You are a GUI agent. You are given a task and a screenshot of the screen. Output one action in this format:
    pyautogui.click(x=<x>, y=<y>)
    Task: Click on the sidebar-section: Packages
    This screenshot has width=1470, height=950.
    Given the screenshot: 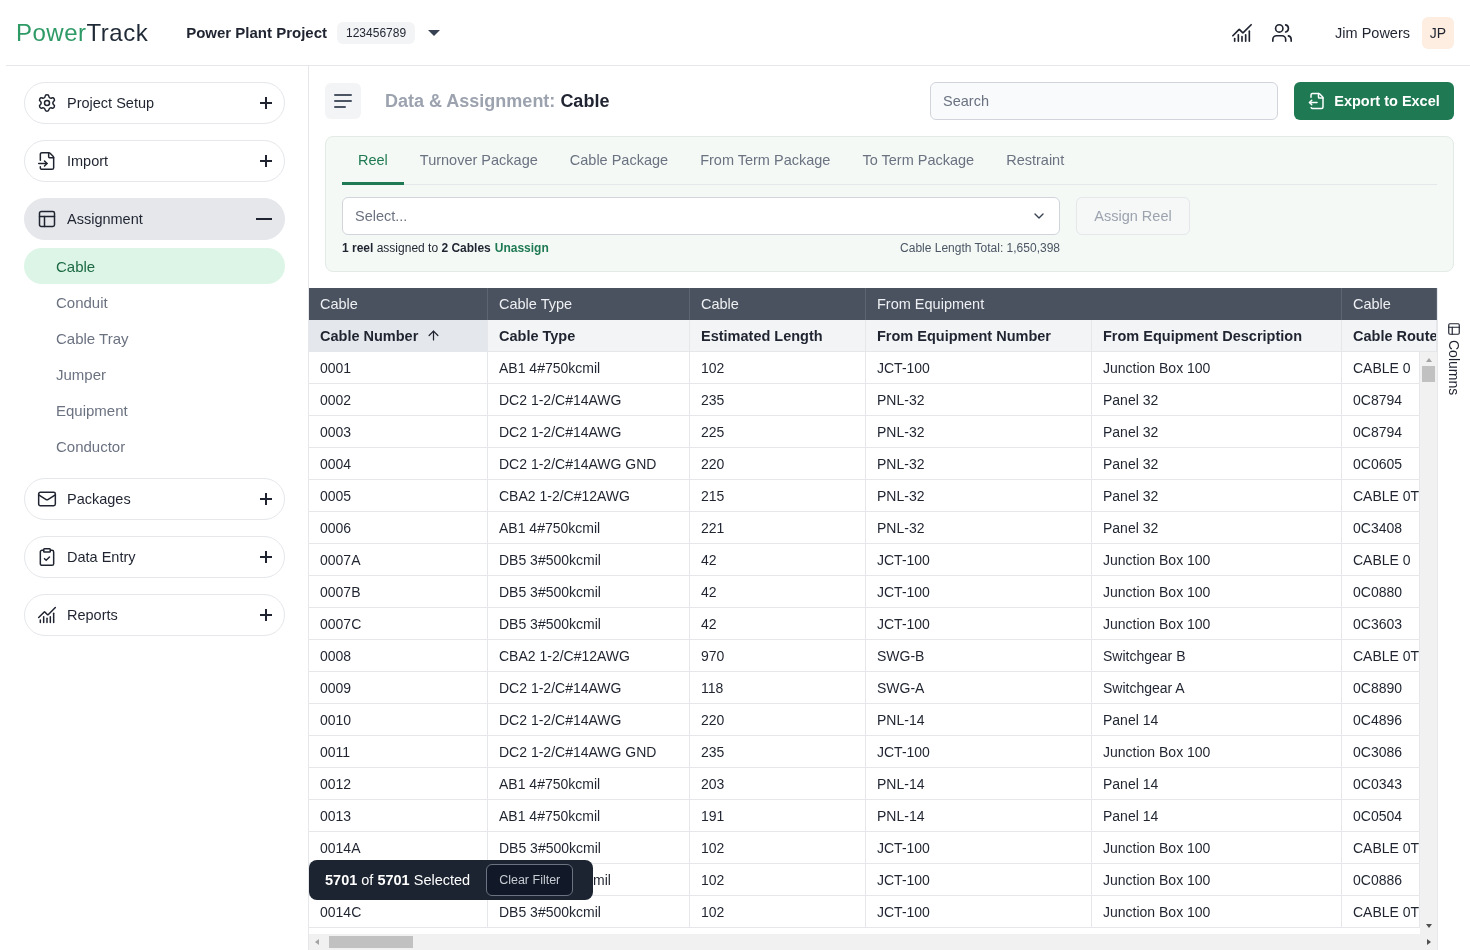 What is the action you would take?
    pyautogui.click(x=154, y=499)
    